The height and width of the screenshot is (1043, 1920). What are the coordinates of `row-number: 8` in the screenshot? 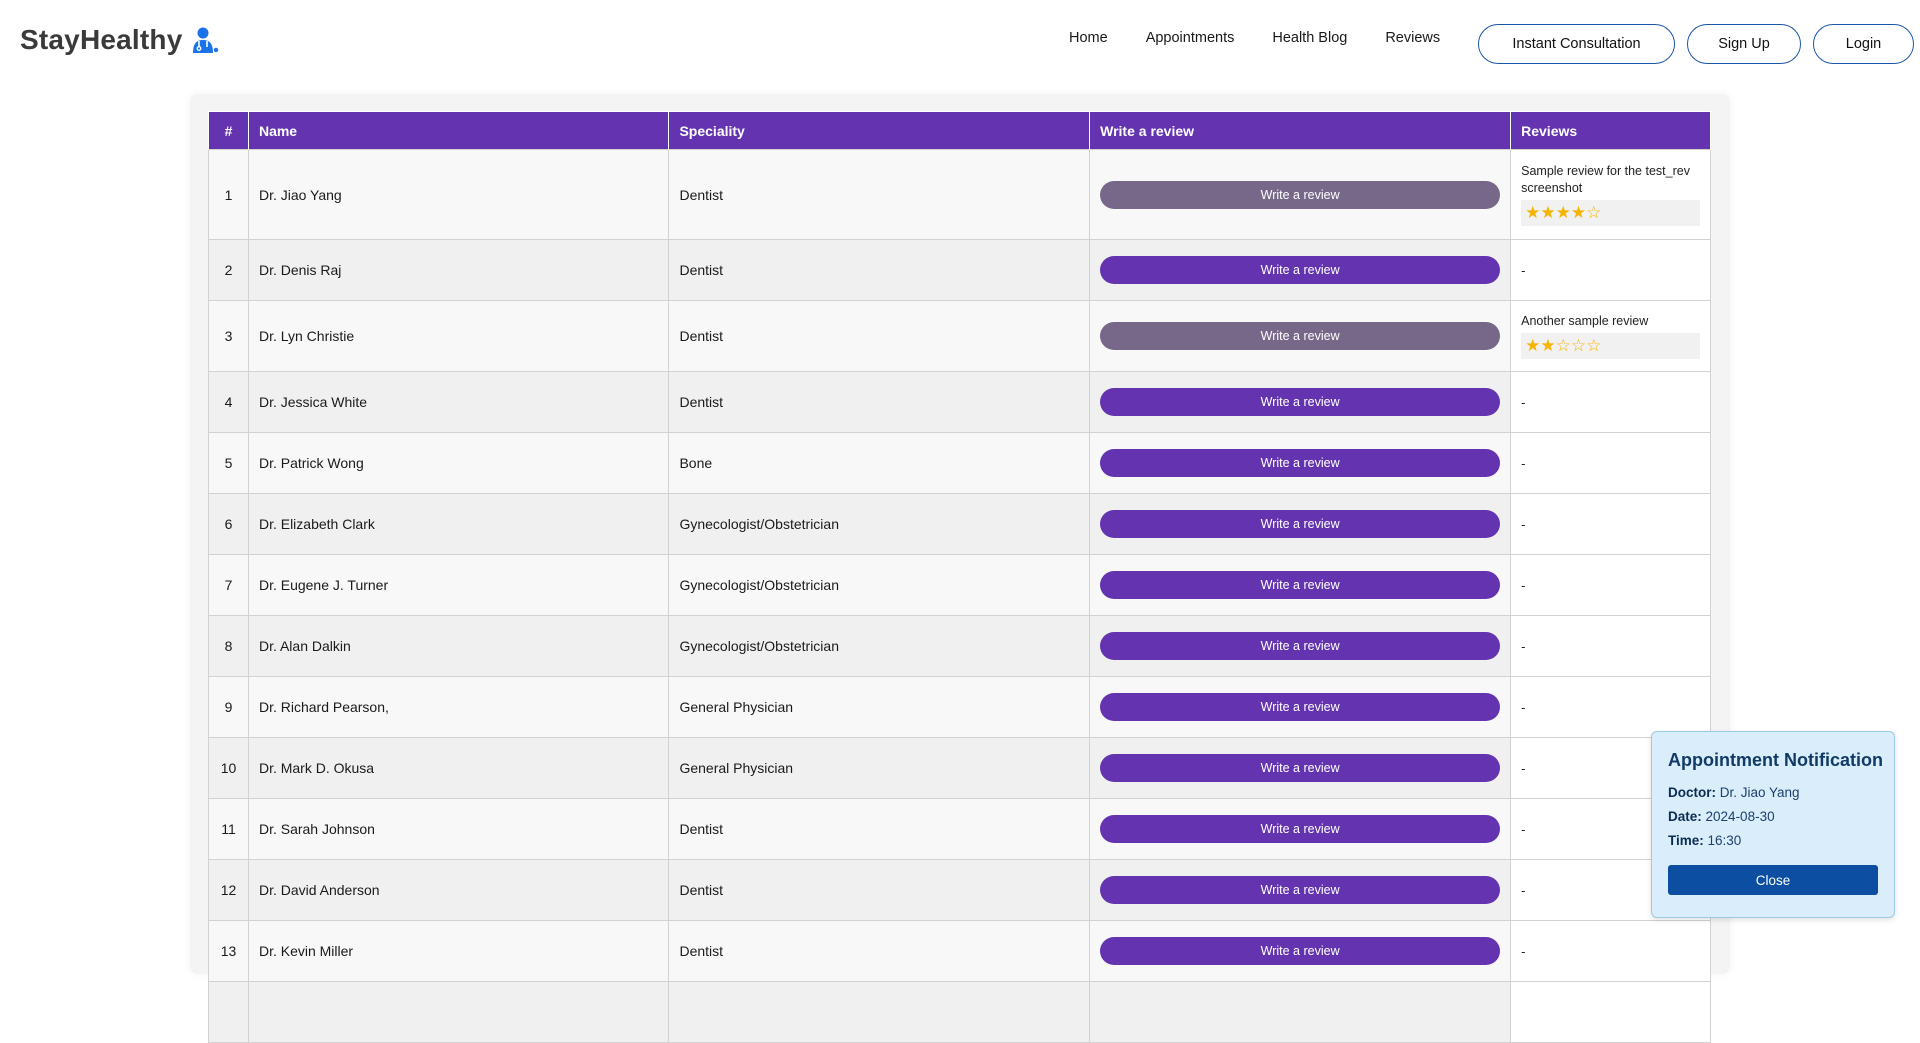 It's located at (228, 646).